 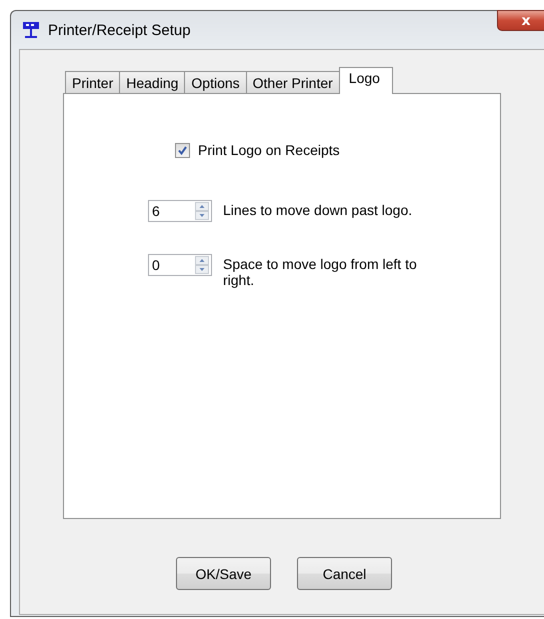 What do you see at coordinates (269, 150) in the screenshot?
I see `checkbox-label: Print Logo on Receipts` at bounding box center [269, 150].